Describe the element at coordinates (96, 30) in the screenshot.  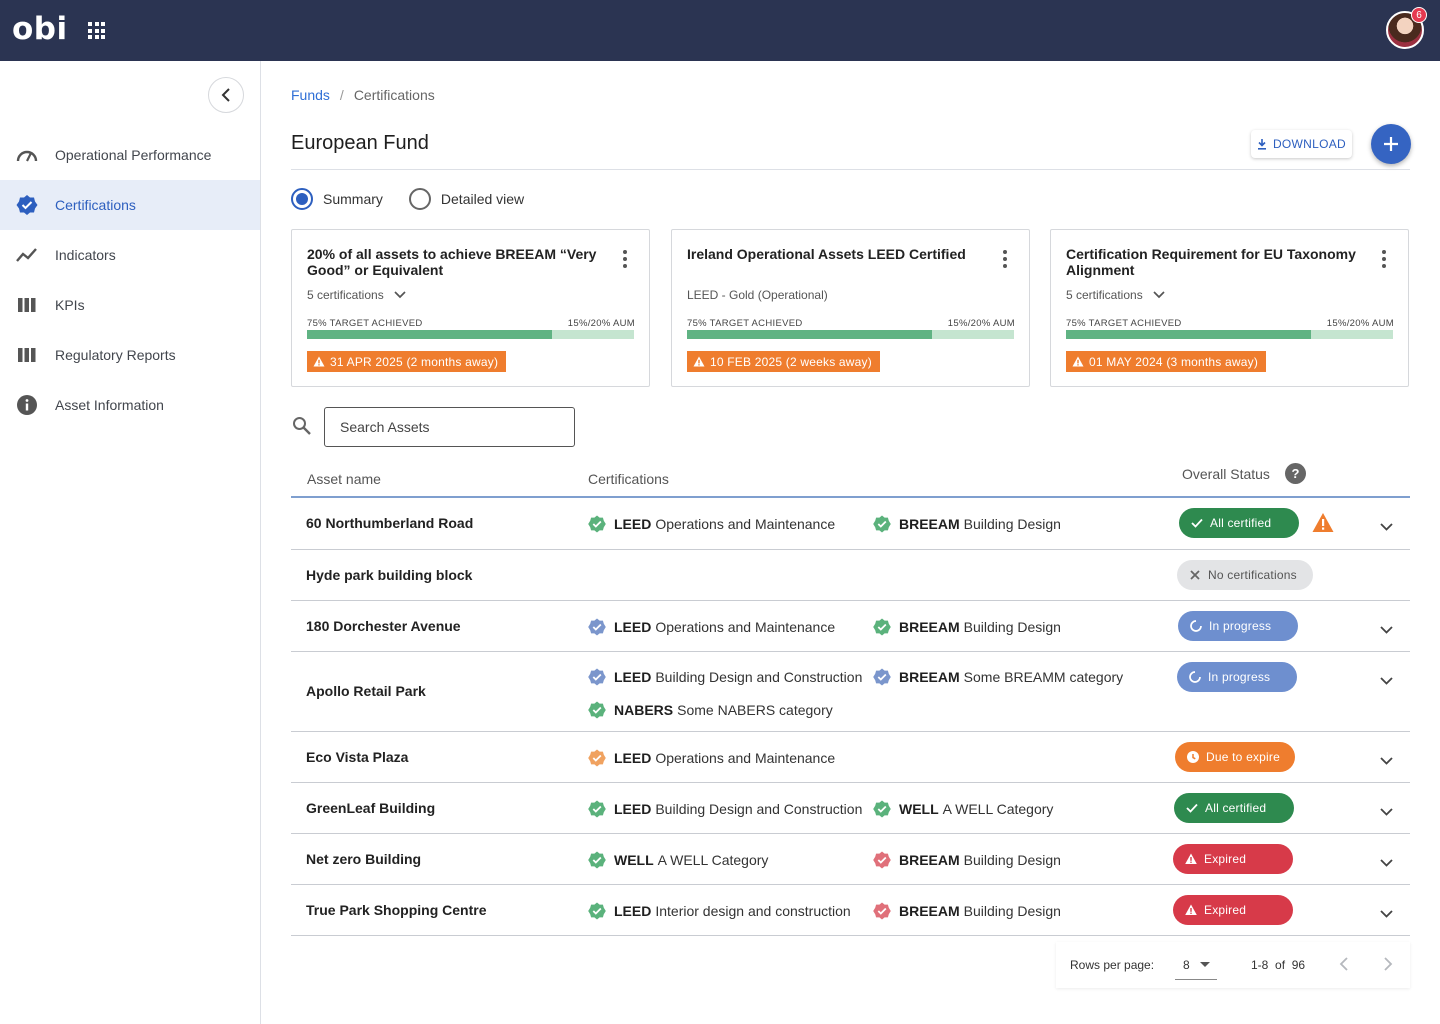
I see `app-launcher-icon` at that location.